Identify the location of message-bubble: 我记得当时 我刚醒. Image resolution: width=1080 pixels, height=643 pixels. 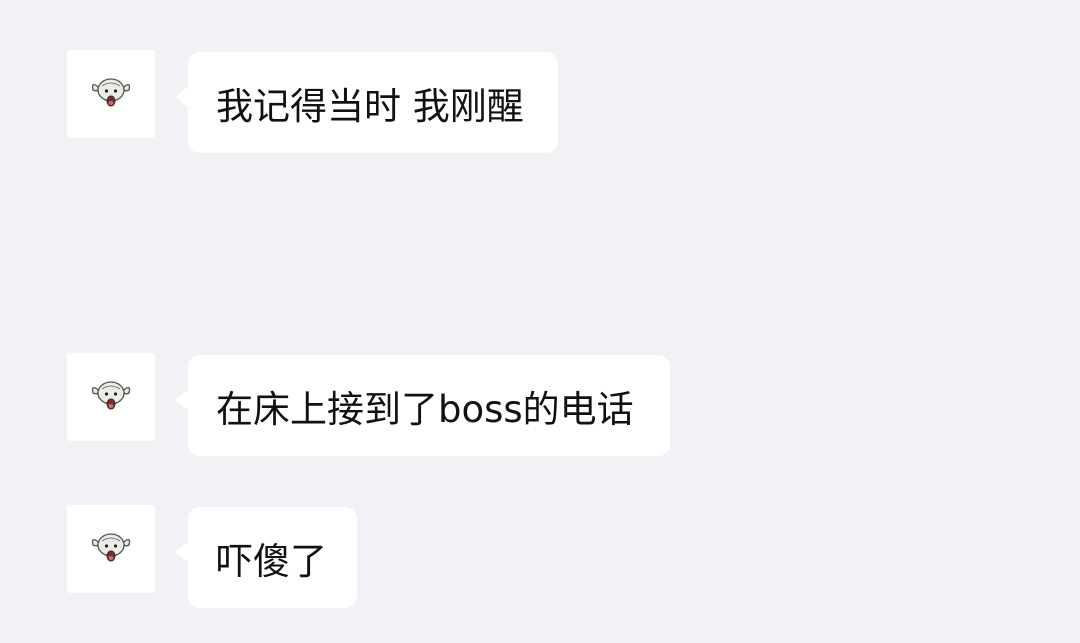
(366, 102).